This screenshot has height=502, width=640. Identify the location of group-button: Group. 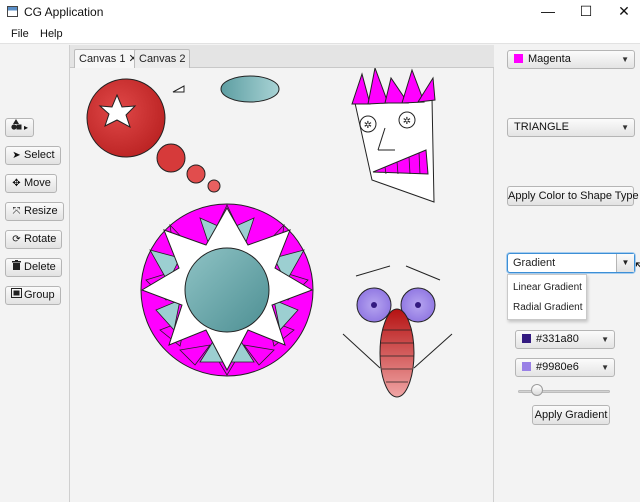
(33, 295).